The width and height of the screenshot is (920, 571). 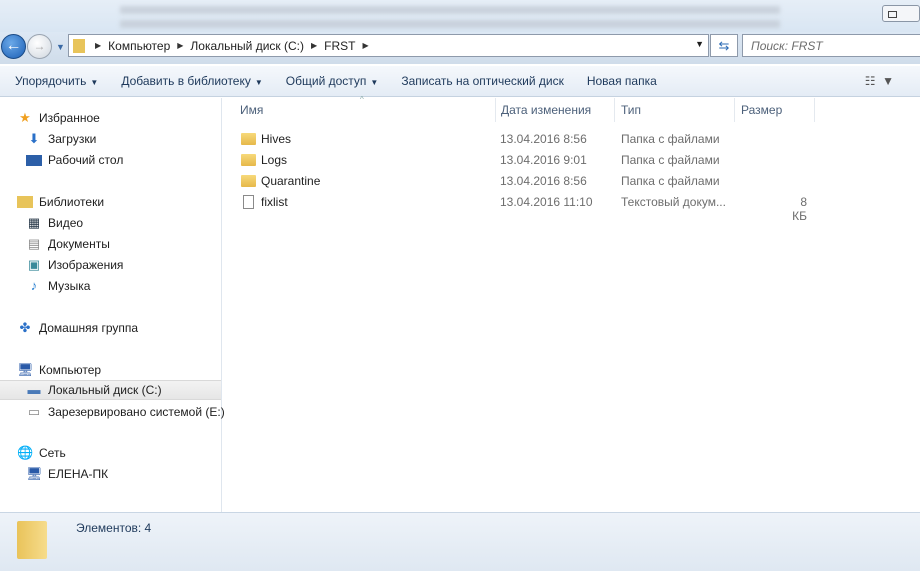 What do you see at coordinates (274, 202) in the screenshot?
I see `file-name: fixlist` at bounding box center [274, 202].